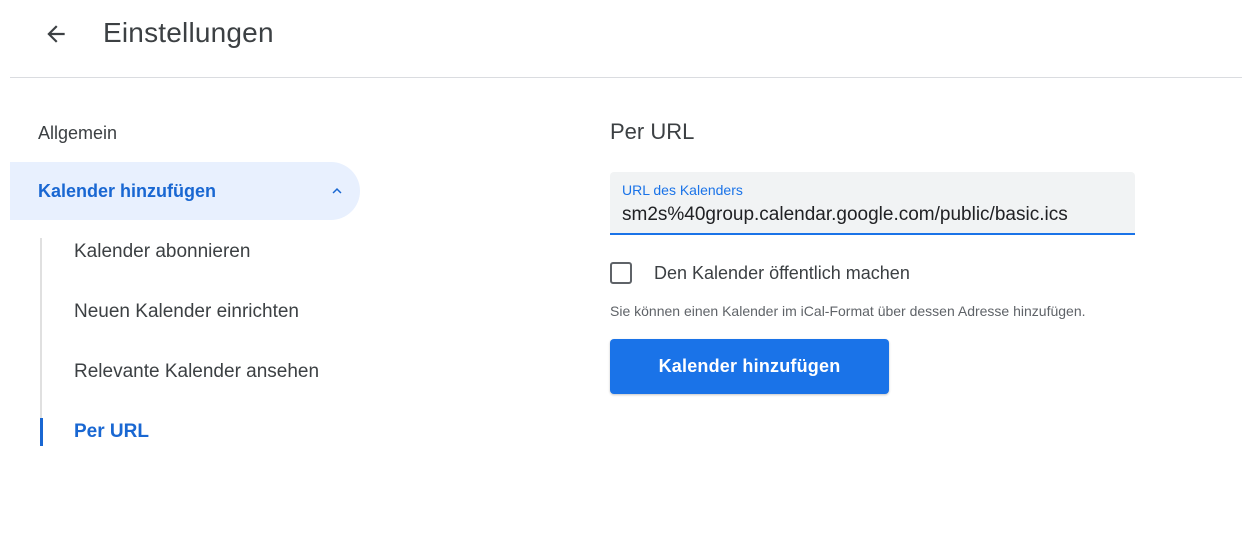  What do you see at coordinates (749, 366) in the screenshot?
I see `add-calendar-button: Kalender hinzufügen` at bounding box center [749, 366].